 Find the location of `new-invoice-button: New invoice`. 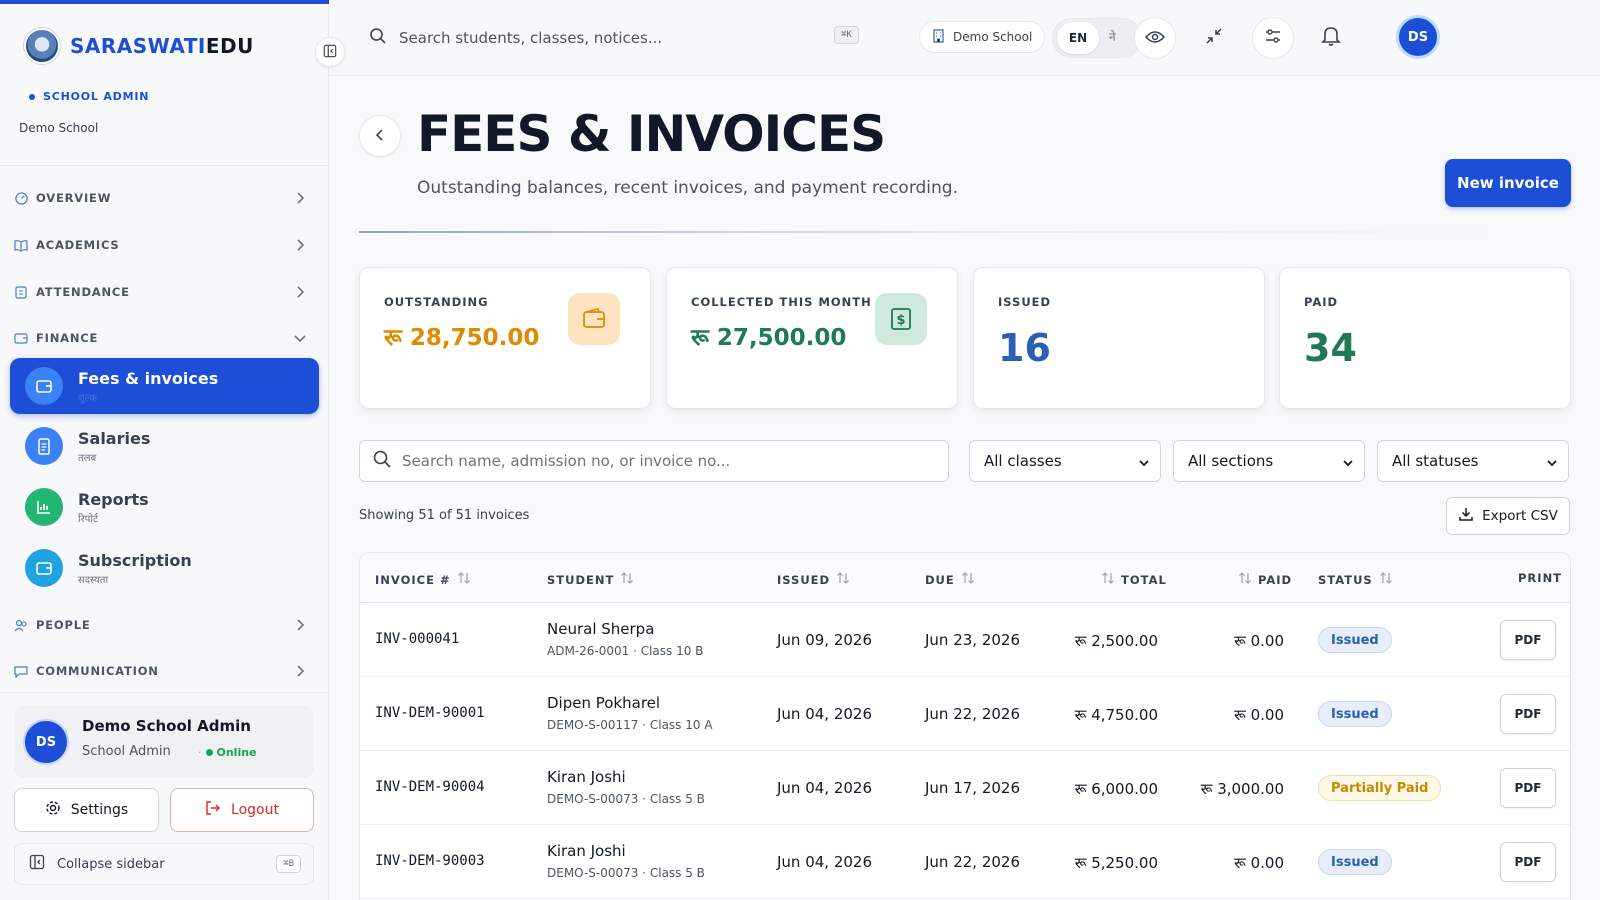

new-invoice-button: New invoice is located at coordinates (1508, 183).